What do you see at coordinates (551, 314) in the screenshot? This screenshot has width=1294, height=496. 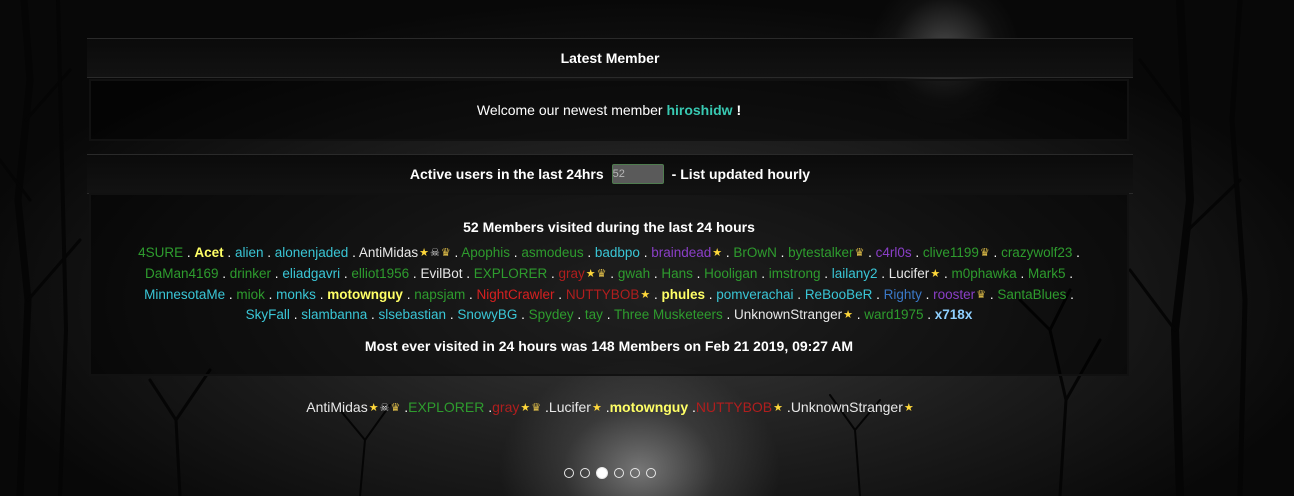 I see `member-link: Spydey` at bounding box center [551, 314].